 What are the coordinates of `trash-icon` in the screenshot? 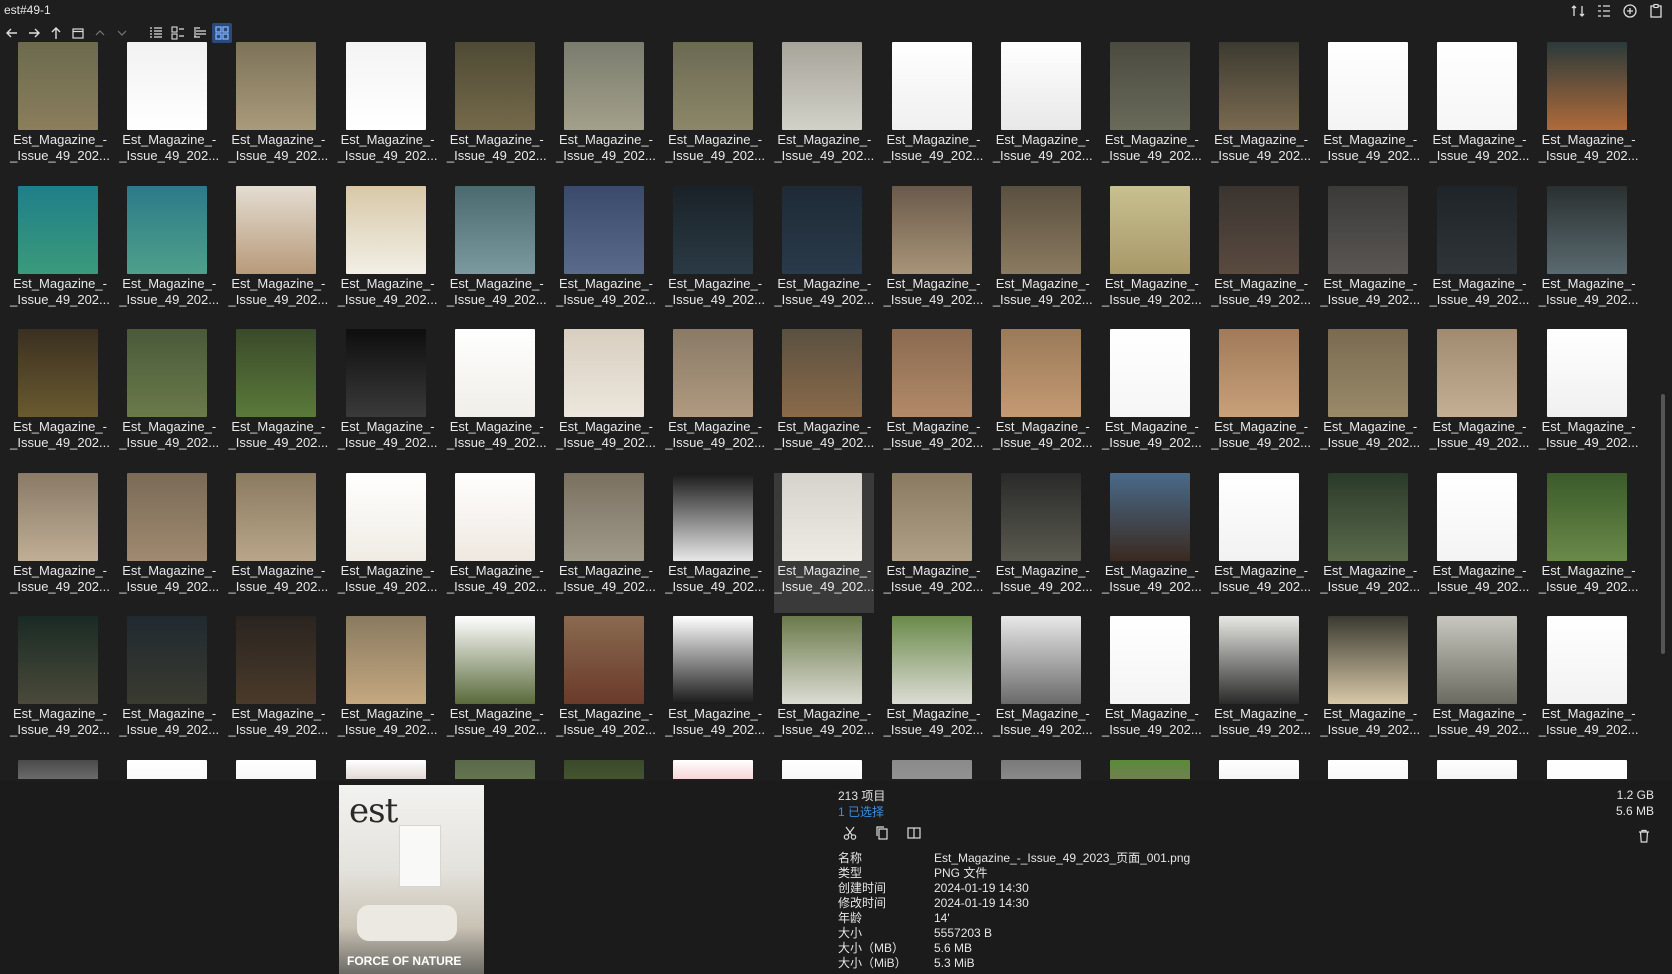 It's located at (1644, 836).